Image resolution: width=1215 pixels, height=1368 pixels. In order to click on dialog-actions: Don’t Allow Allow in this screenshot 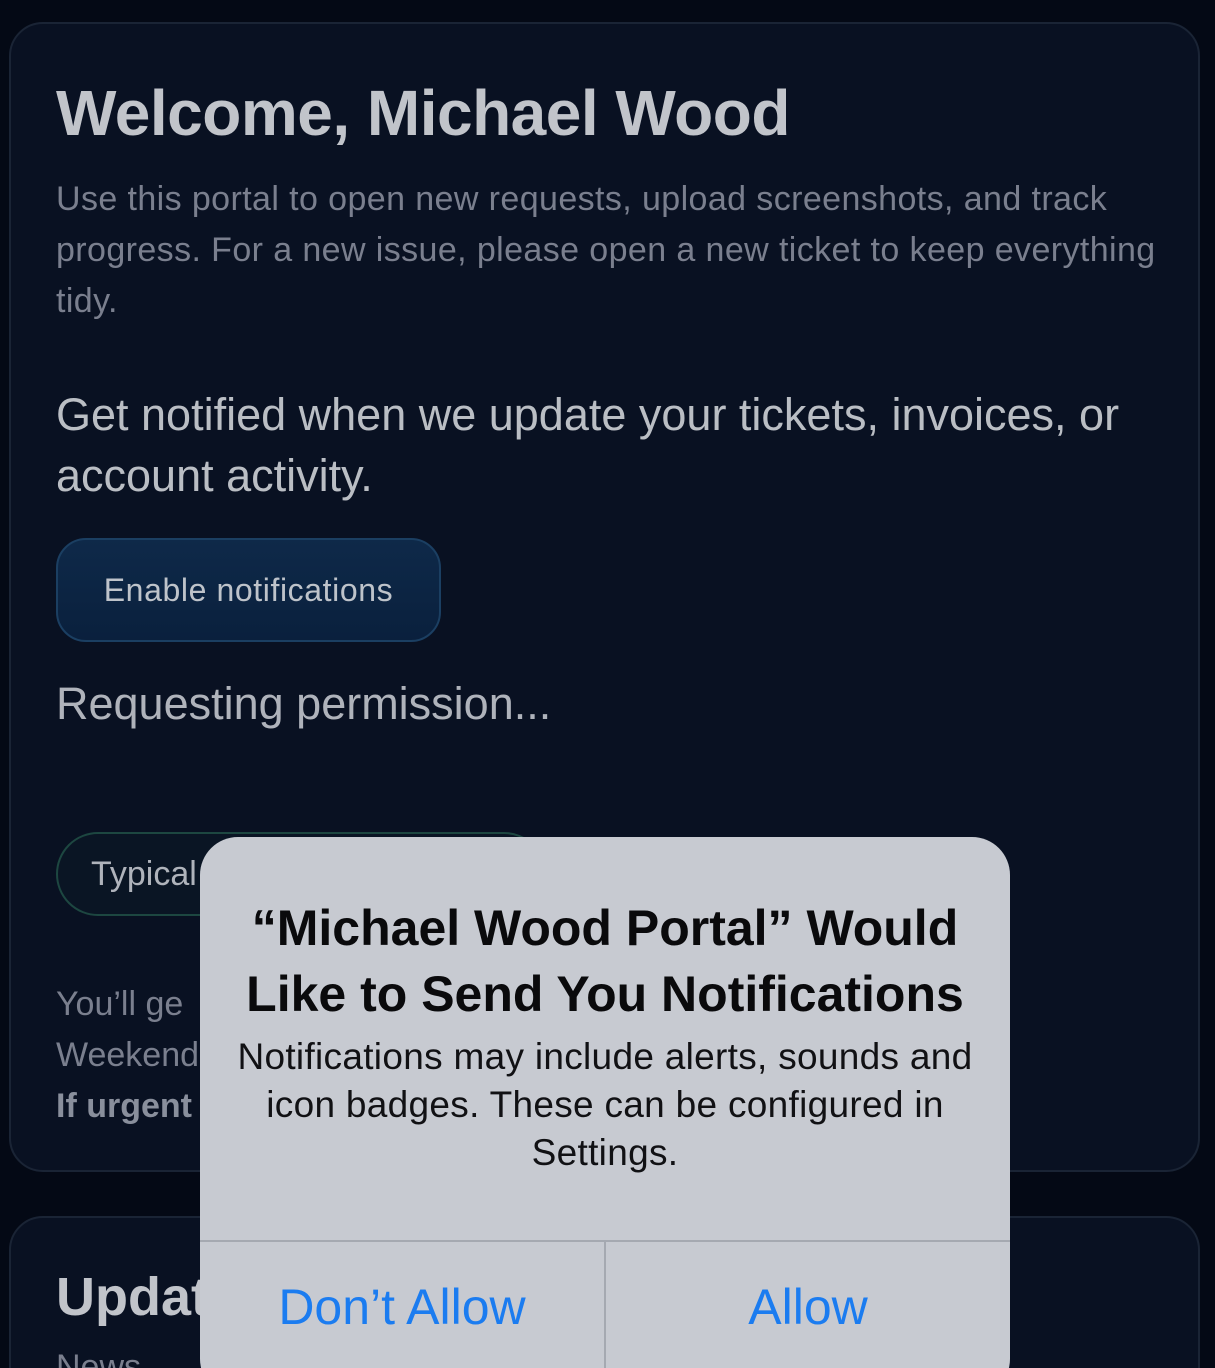, I will do `click(605, 1304)`.